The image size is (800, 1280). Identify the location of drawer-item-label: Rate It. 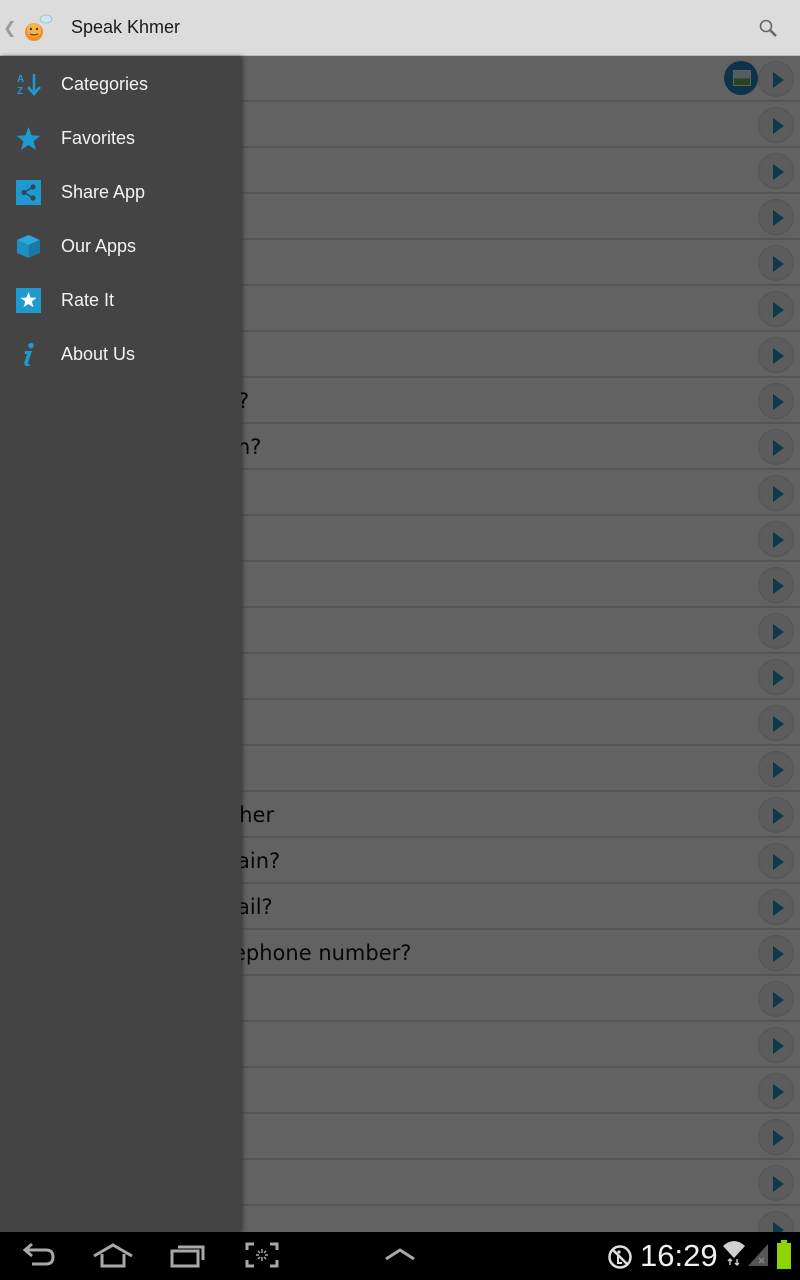
(88, 299).